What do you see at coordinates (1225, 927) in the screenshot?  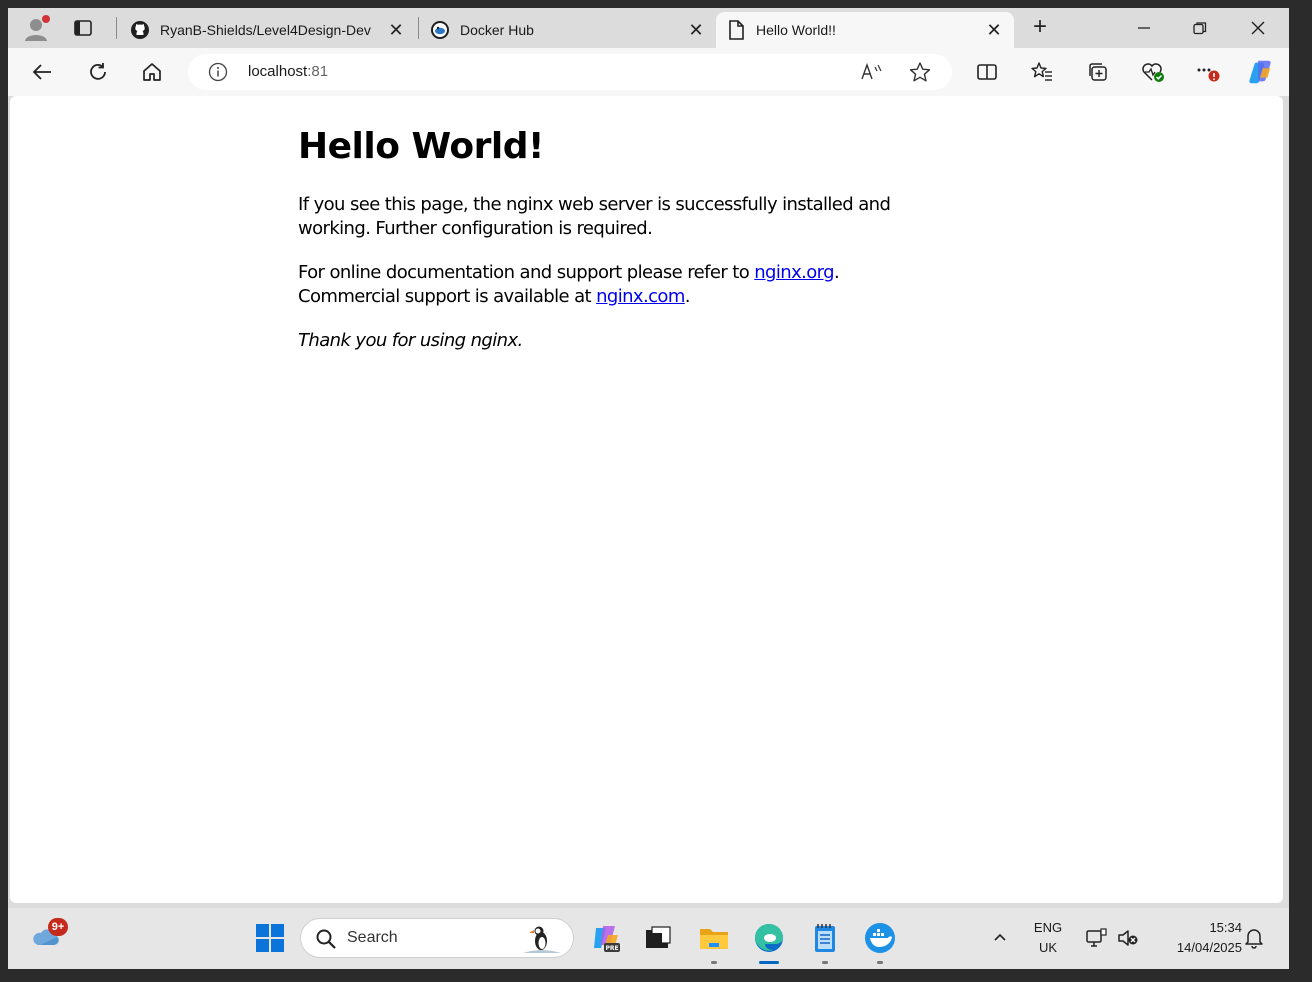 I see `clock-time: 15:34` at bounding box center [1225, 927].